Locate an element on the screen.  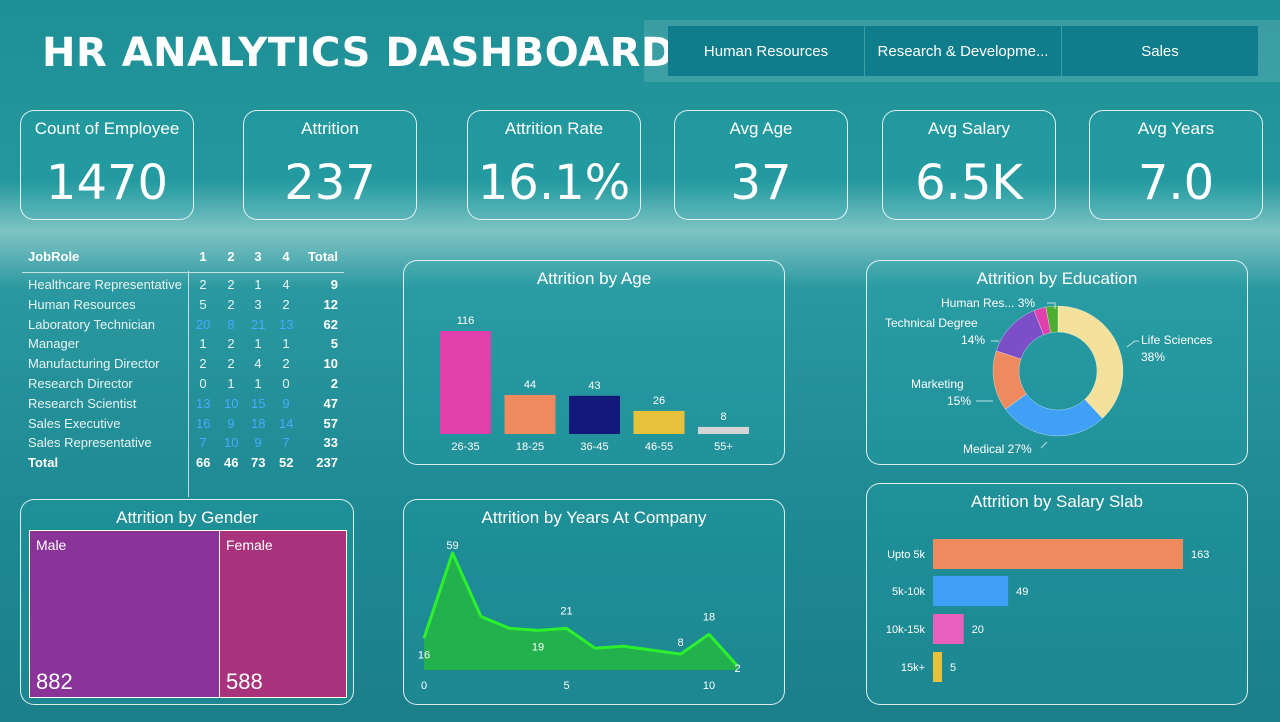
data-label: 20 is located at coordinates (978, 630).